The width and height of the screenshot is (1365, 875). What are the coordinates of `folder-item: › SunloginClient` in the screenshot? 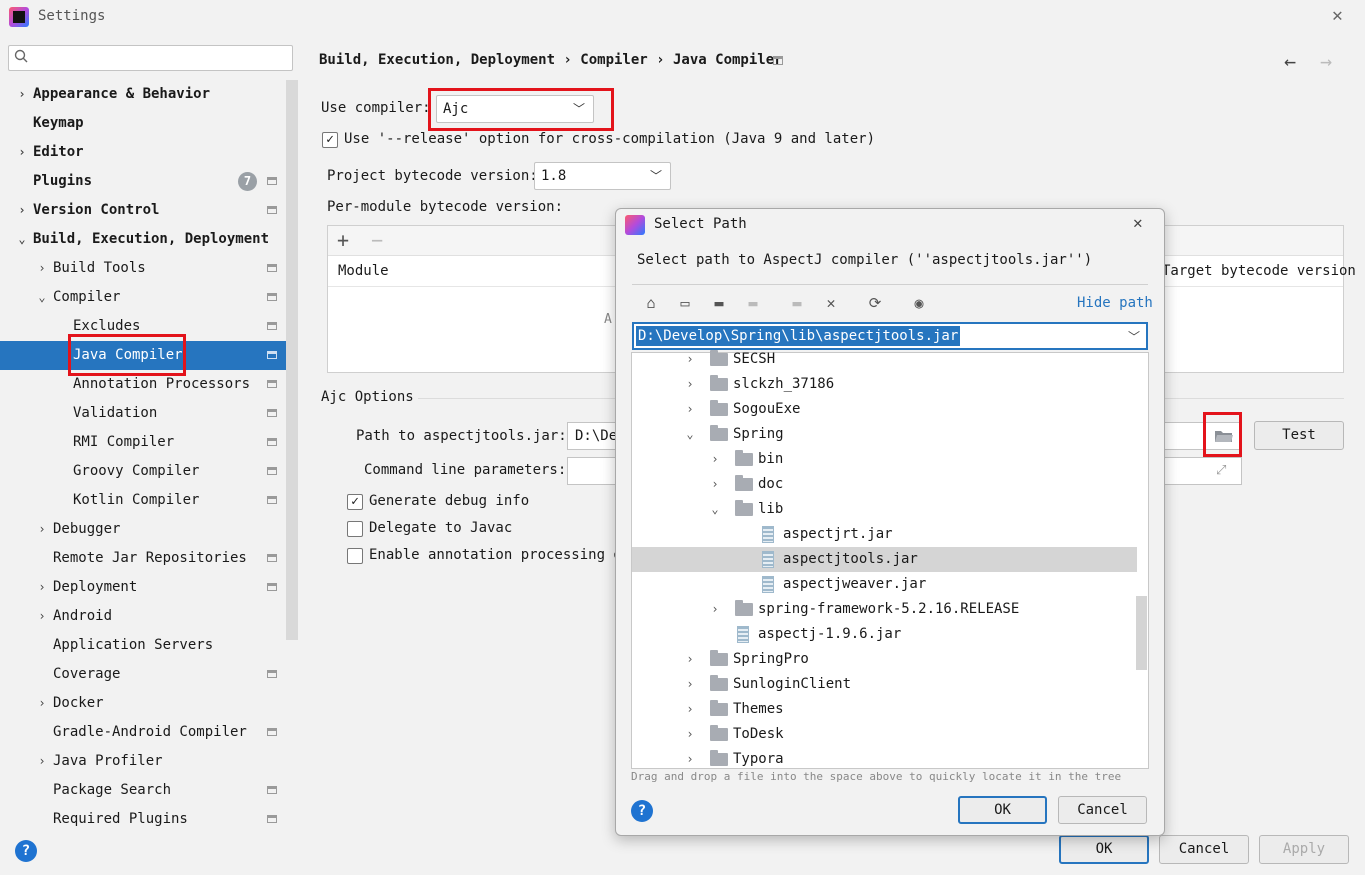 It's located at (884, 684).